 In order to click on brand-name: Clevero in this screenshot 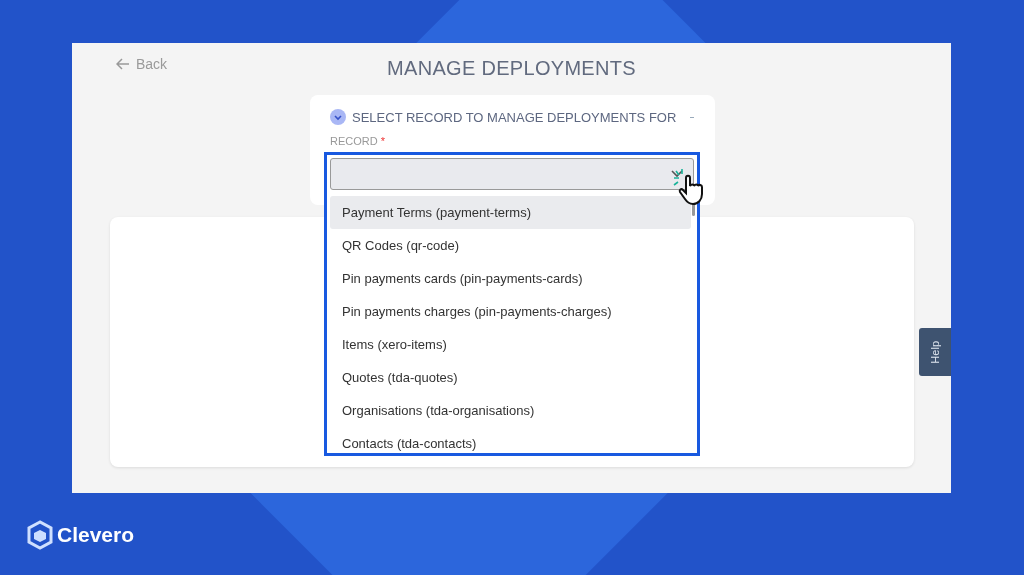, I will do `click(96, 535)`.